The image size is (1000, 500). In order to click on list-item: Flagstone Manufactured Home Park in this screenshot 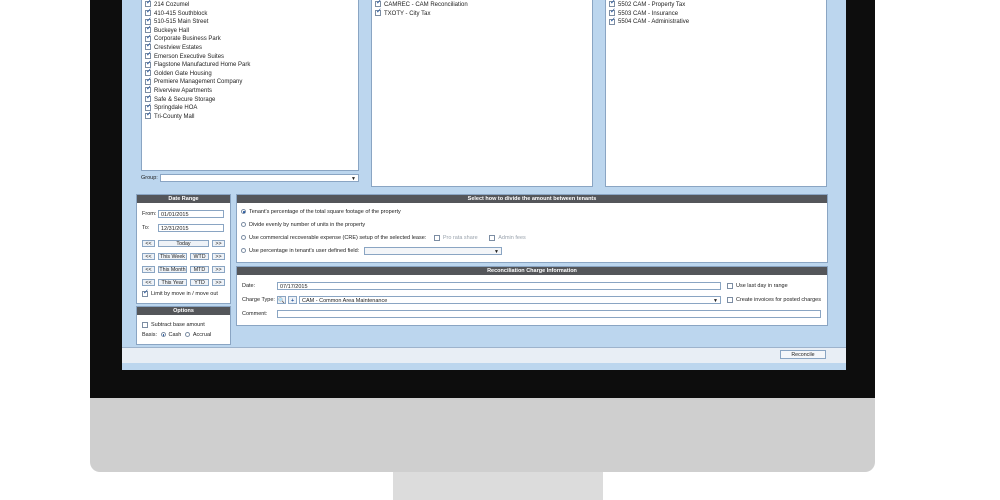, I will do `click(250, 65)`.